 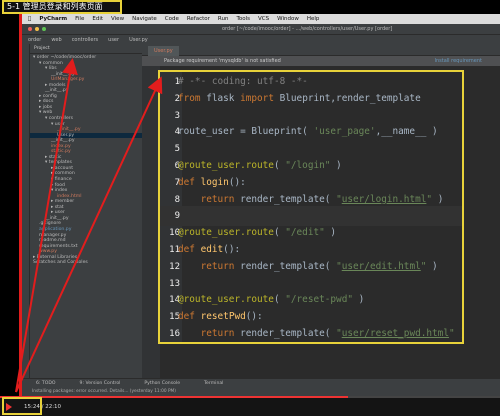 What do you see at coordinates (46, 225) in the screenshot?
I see `arrow-to-tree` at bounding box center [46, 225].